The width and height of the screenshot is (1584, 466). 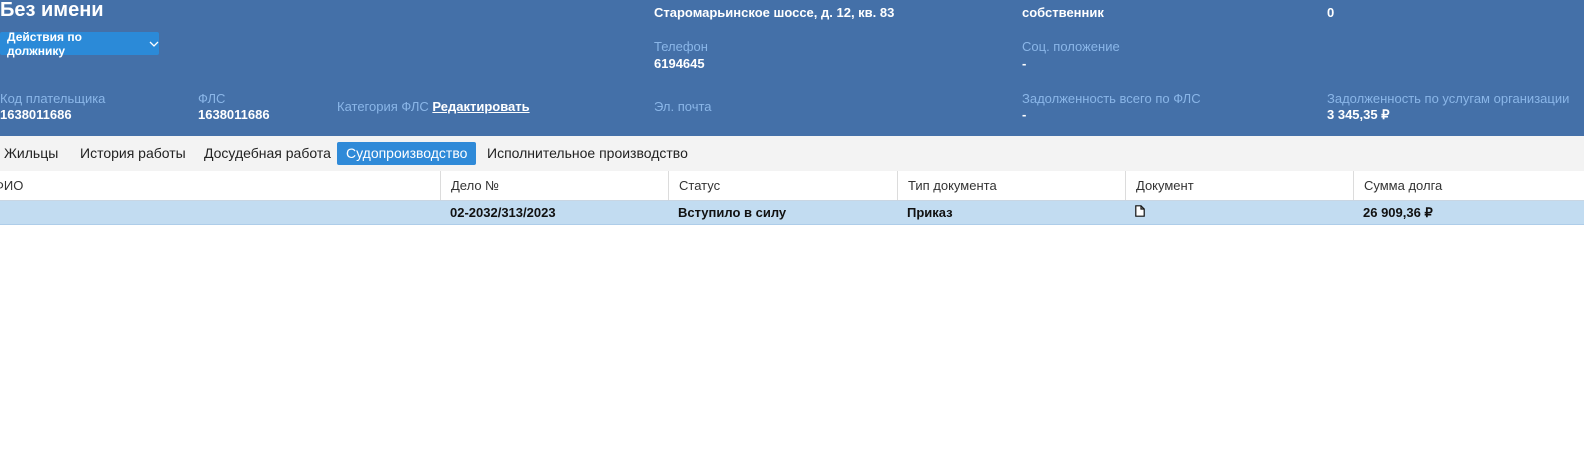 I want to click on fls-label: ФЛС, so click(x=212, y=98).